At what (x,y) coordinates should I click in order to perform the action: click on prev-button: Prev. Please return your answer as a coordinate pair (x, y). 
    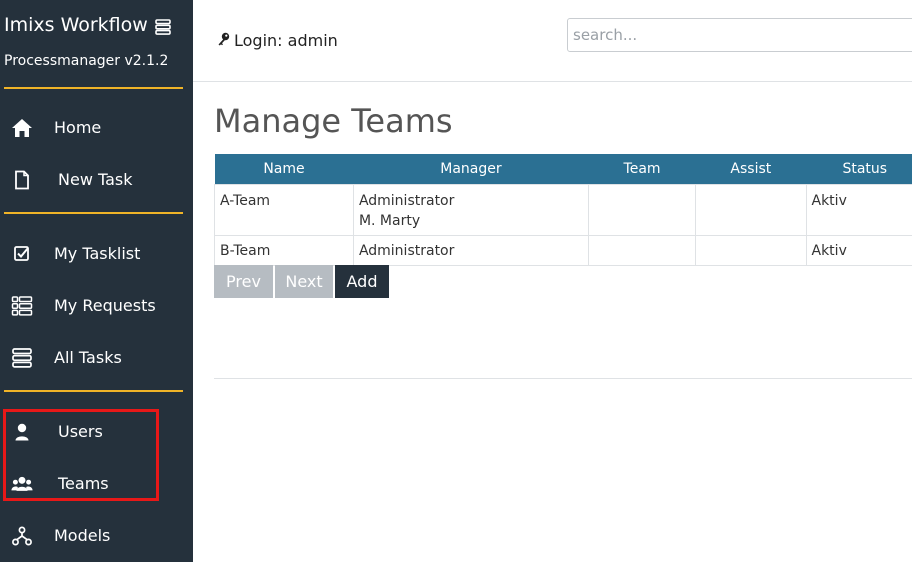
    Looking at the image, I should click on (243, 281).